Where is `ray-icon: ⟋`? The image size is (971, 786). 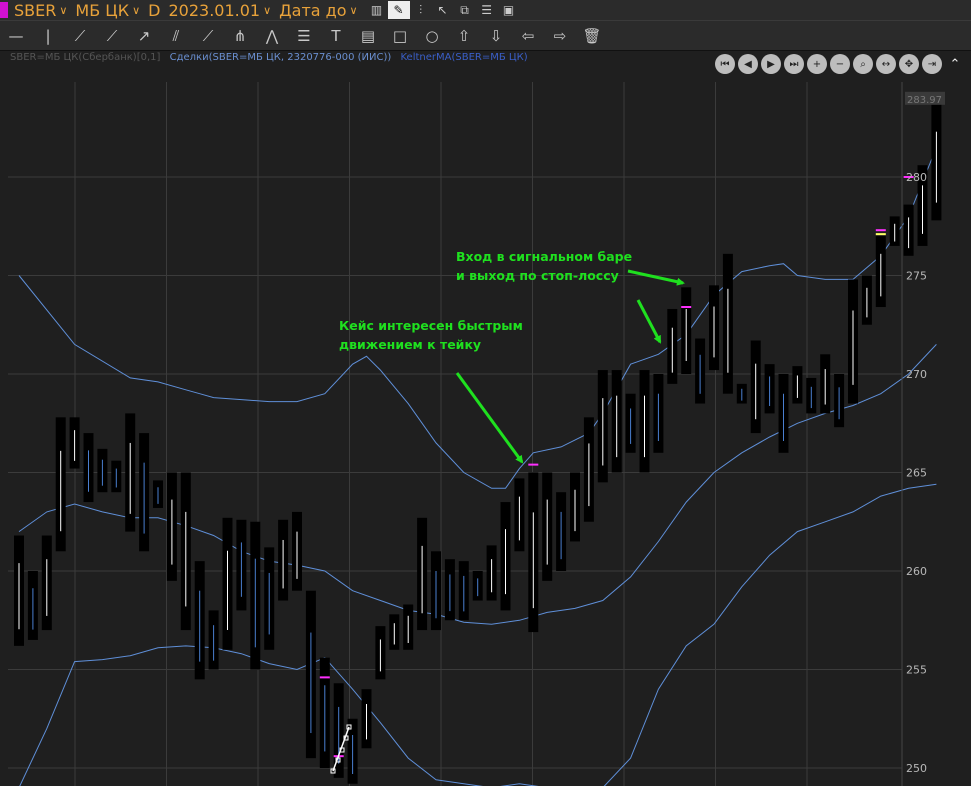 ray-icon: ⟋ is located at coordinates (112, 36).